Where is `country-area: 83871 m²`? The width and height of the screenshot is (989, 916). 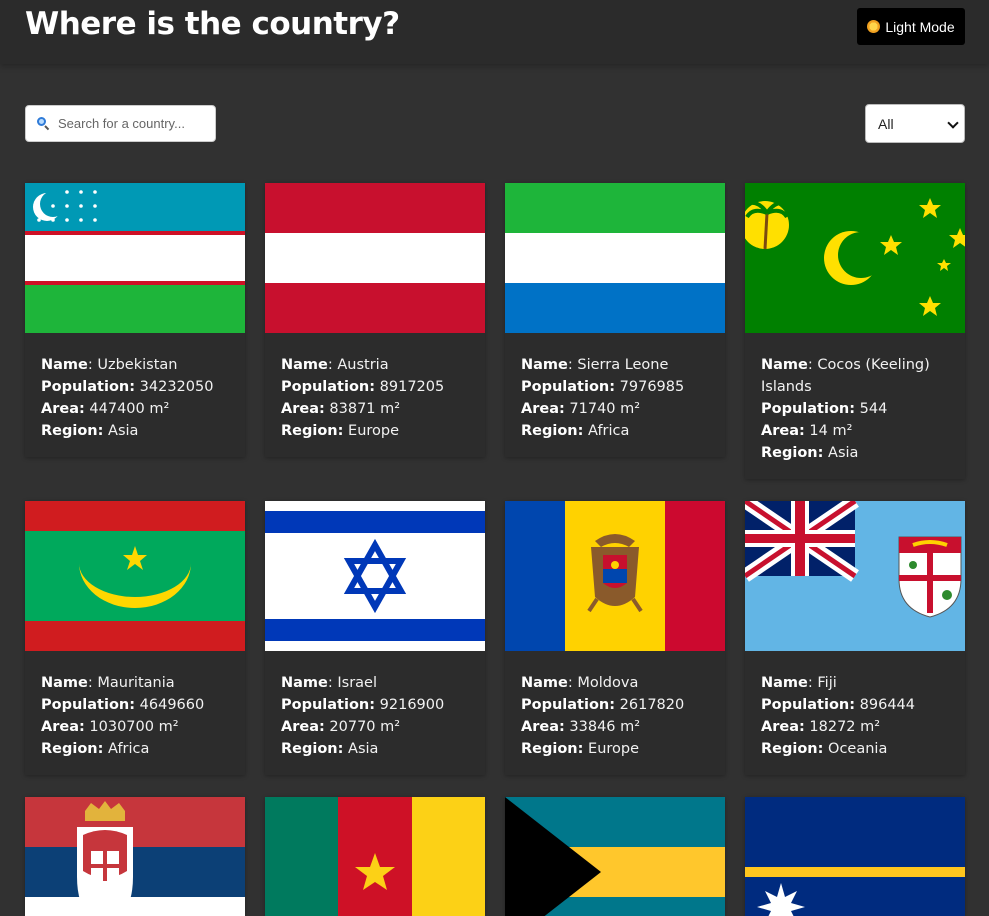 country-area: 83871 m² is located at coordinates (365, 409).